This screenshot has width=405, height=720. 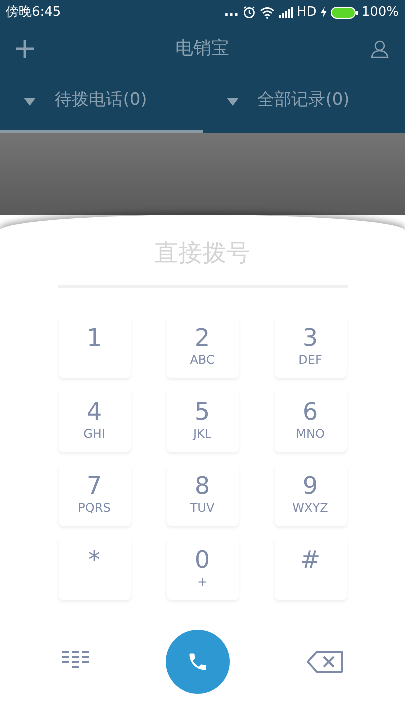 What do you see at coordinates (25, 49) in the screenshot?
I see `add-icon` at bounding box center [25, 49].